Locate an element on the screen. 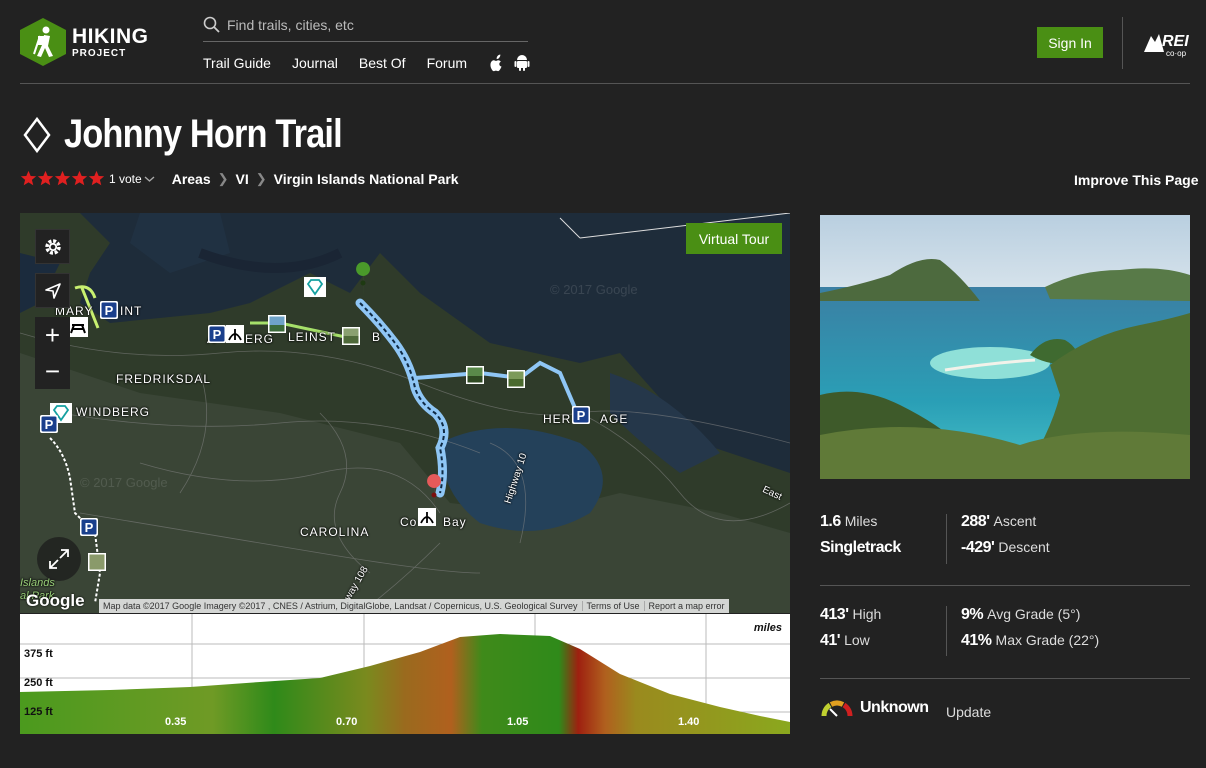  x-tick-105: 1.05 is located at coordinates (518, 722).